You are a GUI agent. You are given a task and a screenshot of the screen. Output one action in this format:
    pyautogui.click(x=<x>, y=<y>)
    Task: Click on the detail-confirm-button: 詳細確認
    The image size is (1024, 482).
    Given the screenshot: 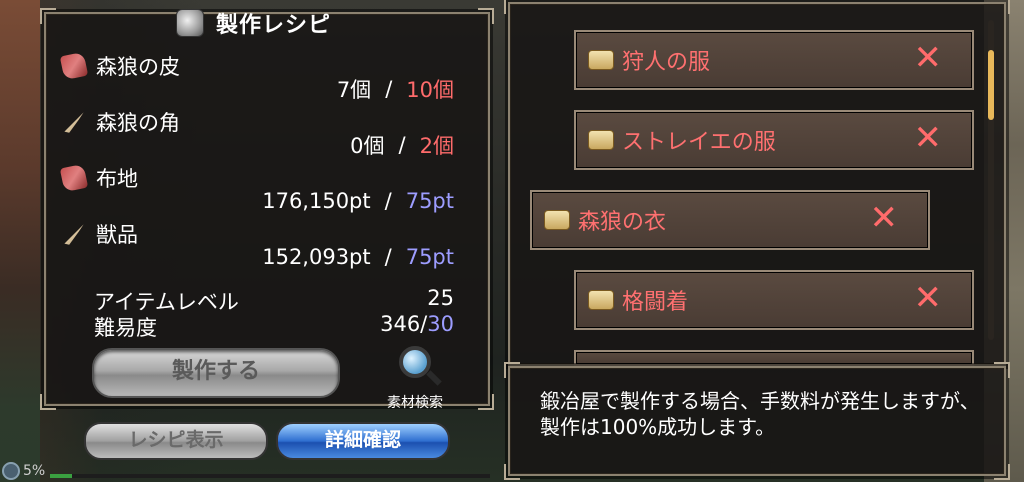 What is the action you would take?
    pyautogui.click(x=363, y=441)
    